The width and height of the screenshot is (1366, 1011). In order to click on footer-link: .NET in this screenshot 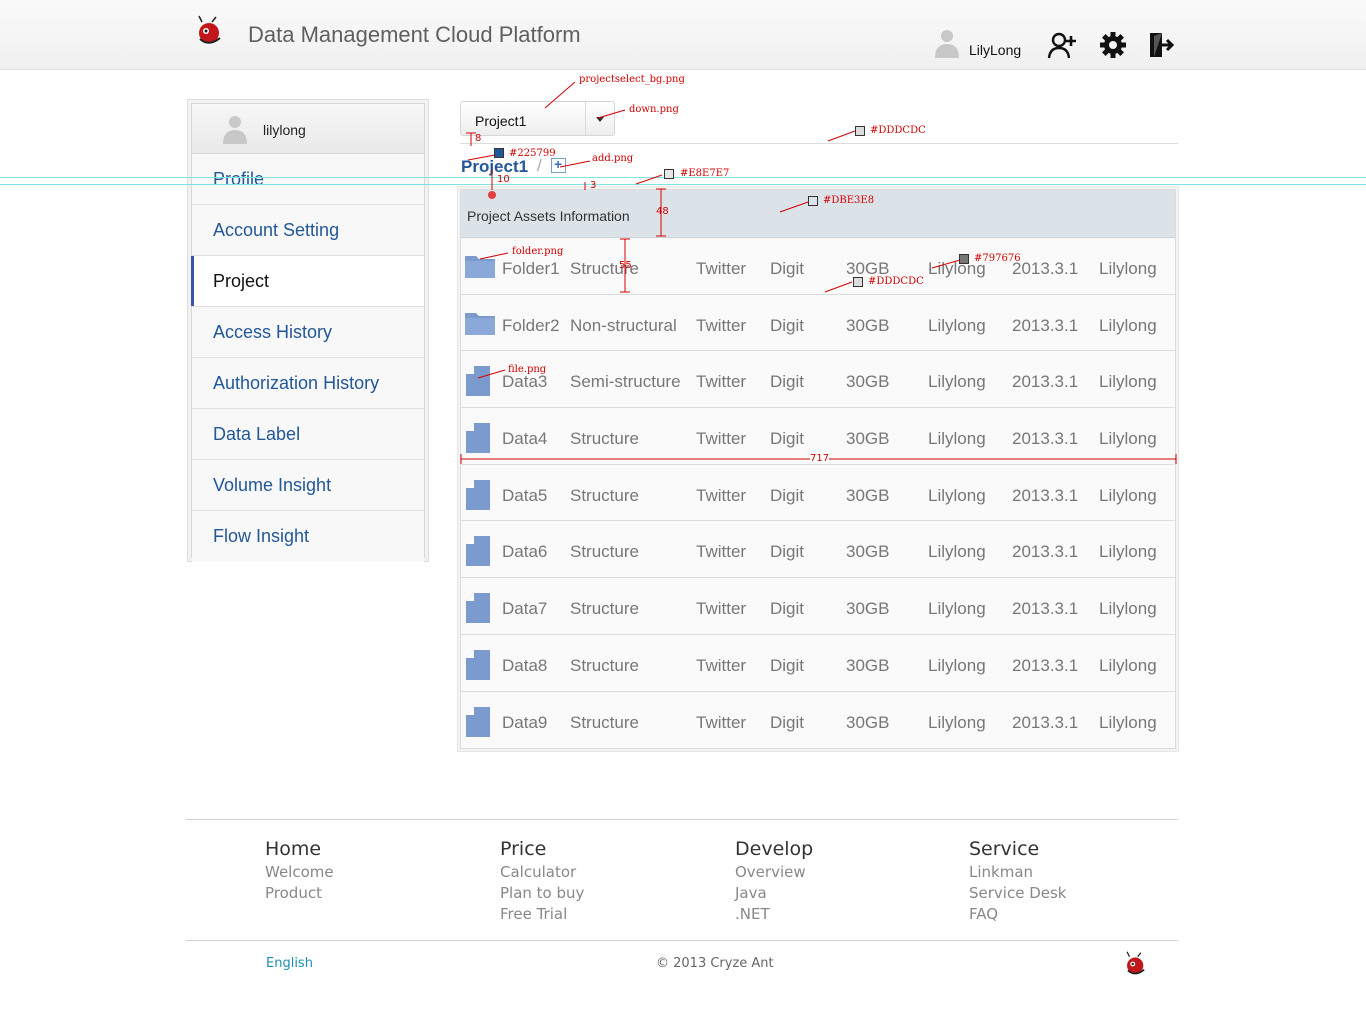, I will do `click(774, 914)`.